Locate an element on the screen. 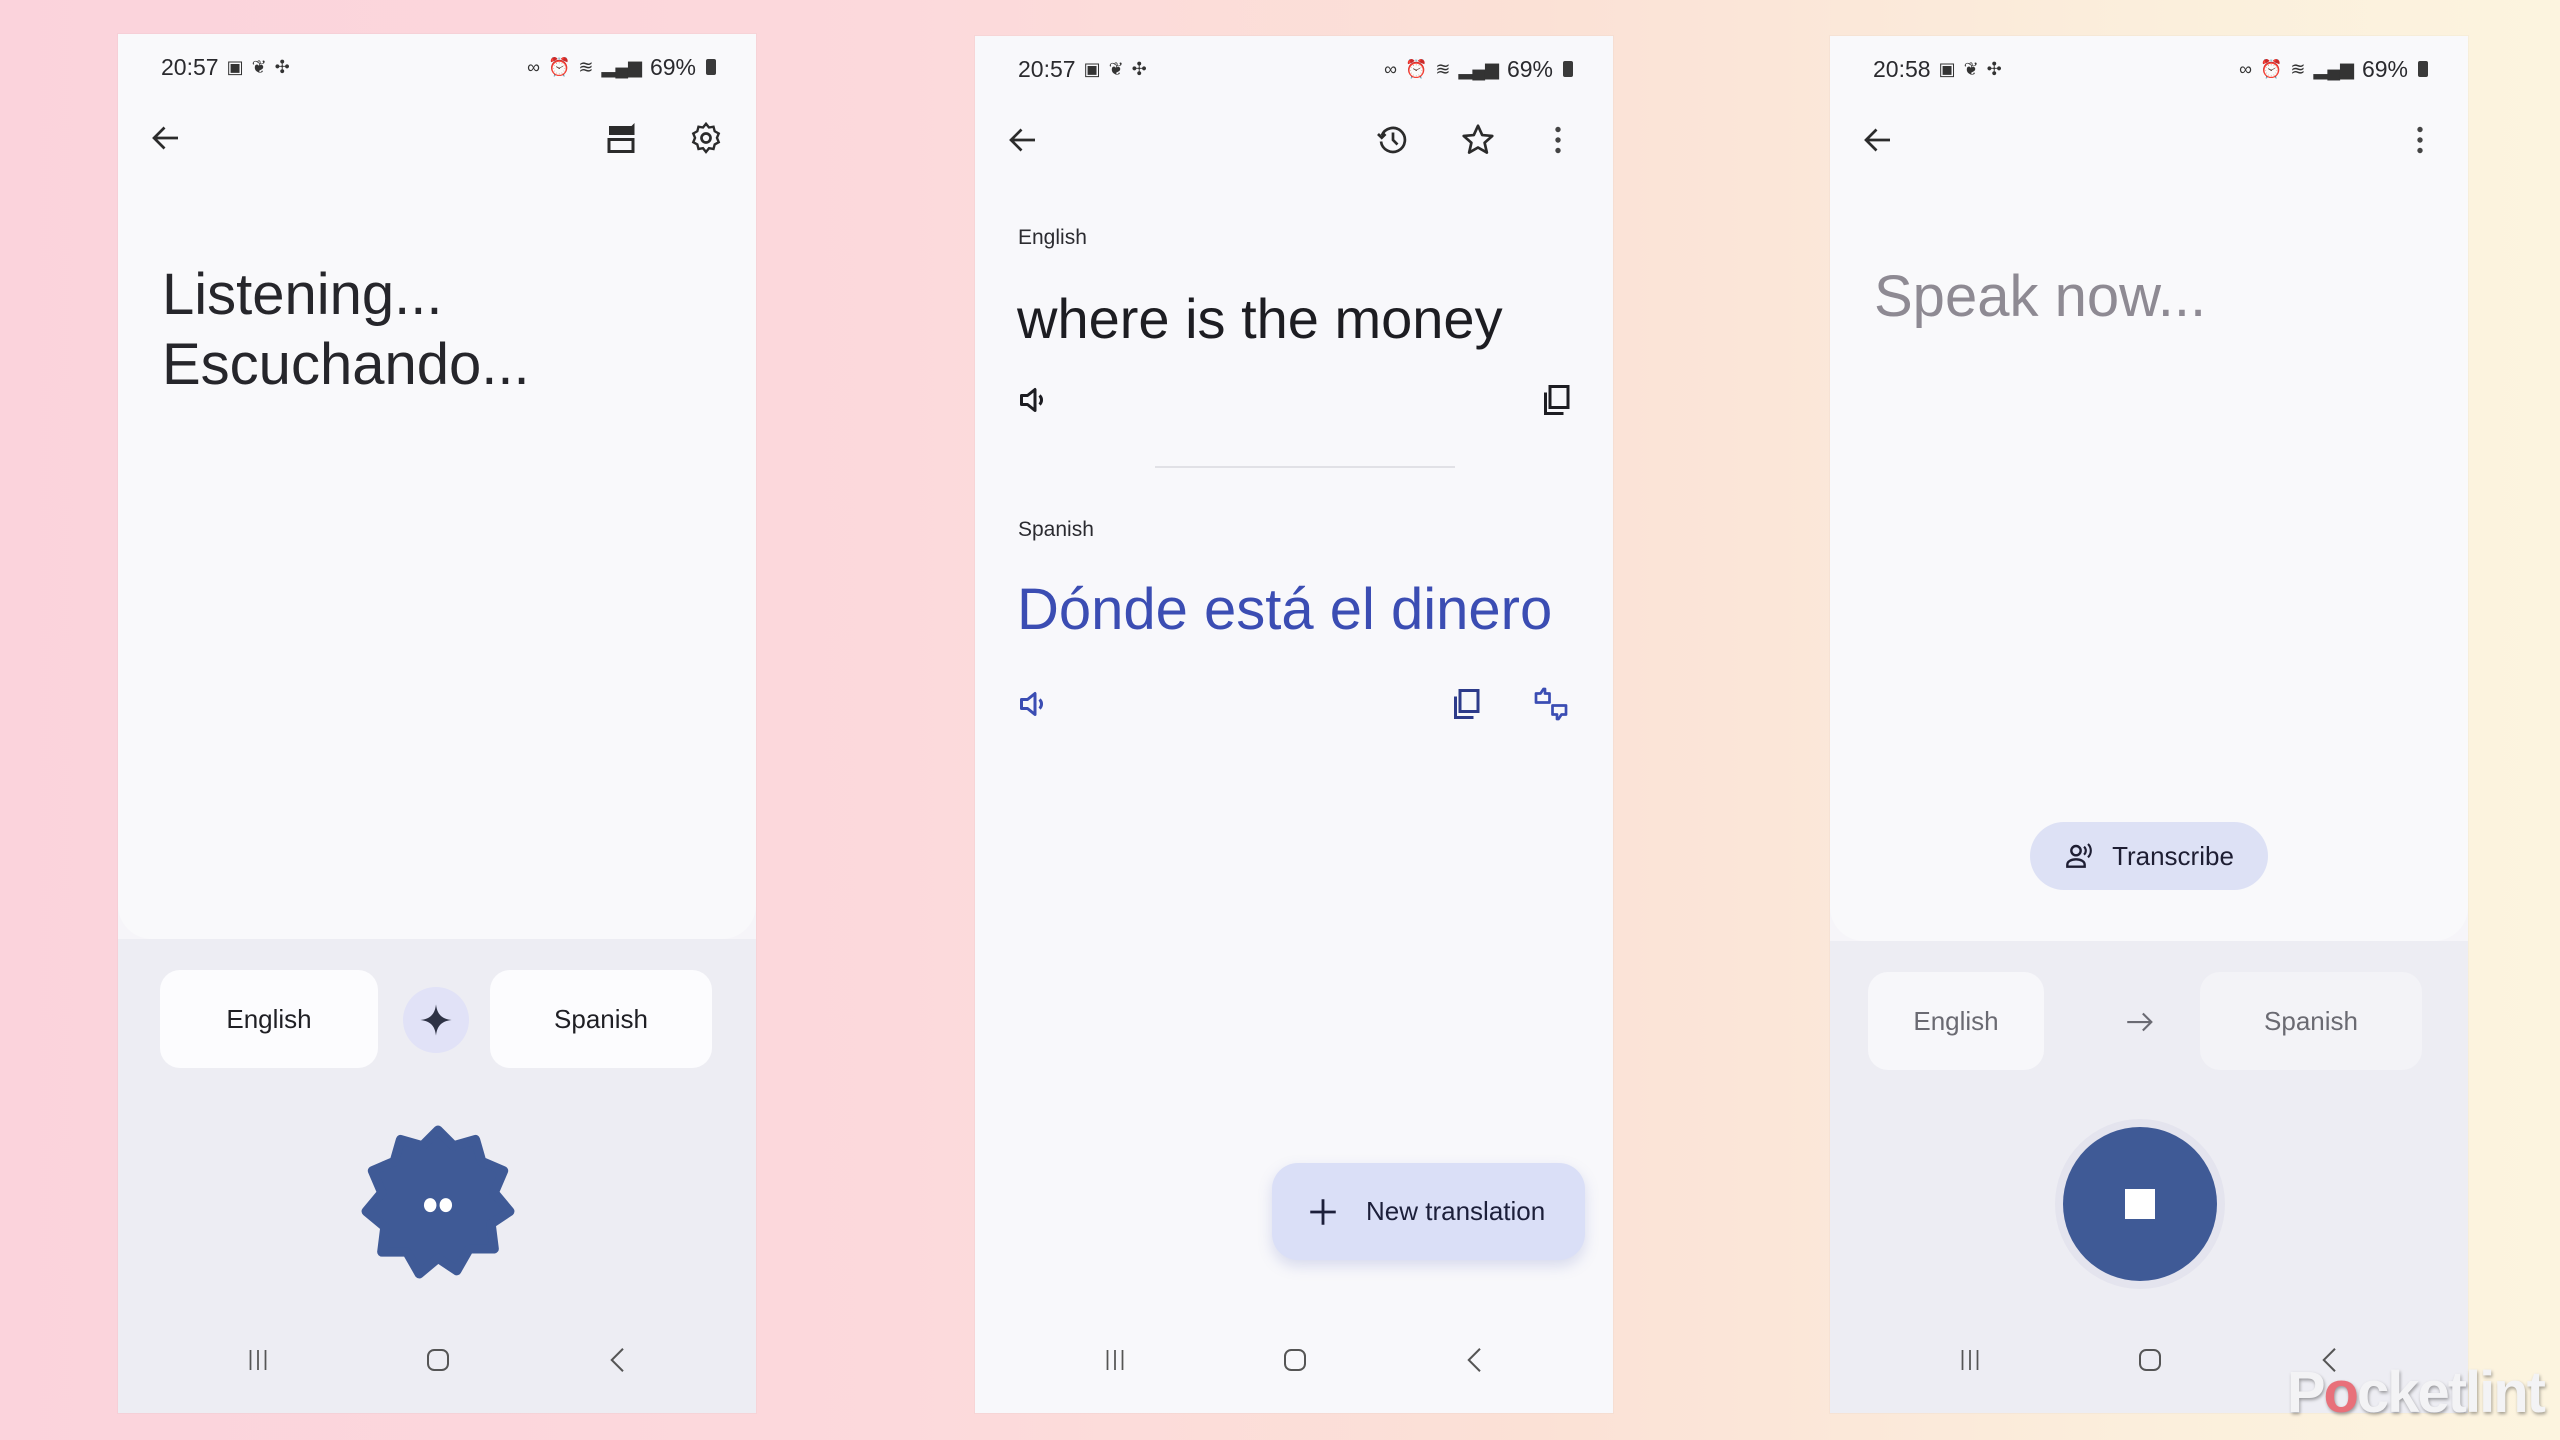  settings-button is located at coordinates (706, 138).